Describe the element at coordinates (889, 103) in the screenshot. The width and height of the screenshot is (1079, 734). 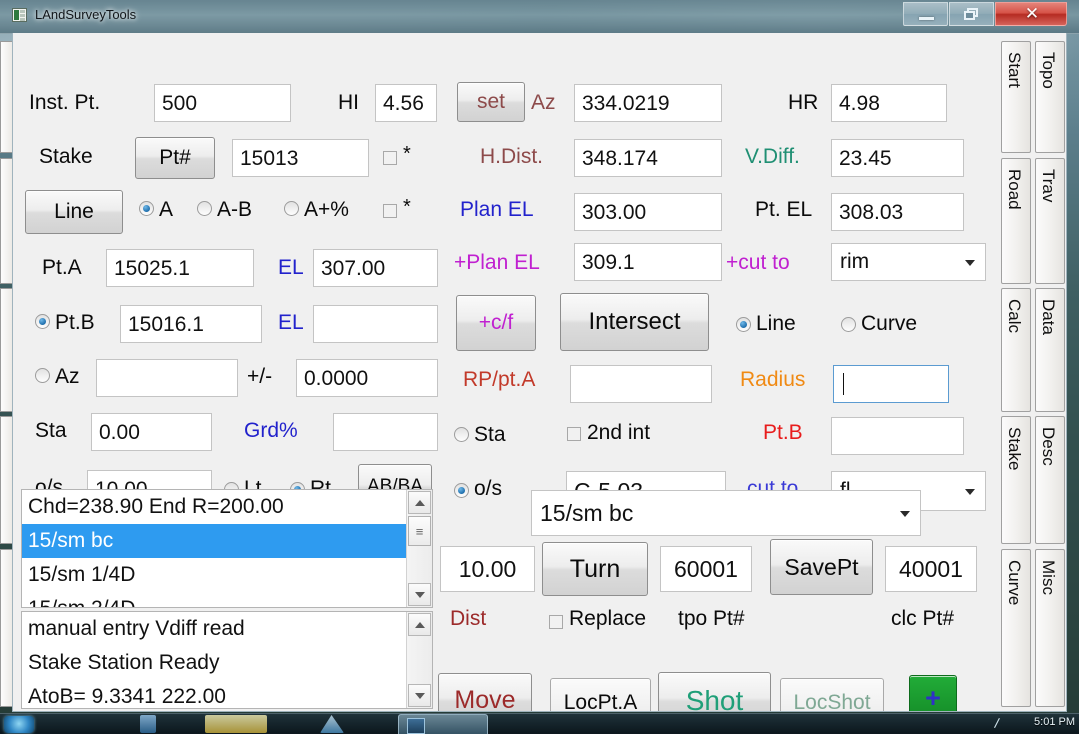
I see `hr-input: 4.98` at that location.